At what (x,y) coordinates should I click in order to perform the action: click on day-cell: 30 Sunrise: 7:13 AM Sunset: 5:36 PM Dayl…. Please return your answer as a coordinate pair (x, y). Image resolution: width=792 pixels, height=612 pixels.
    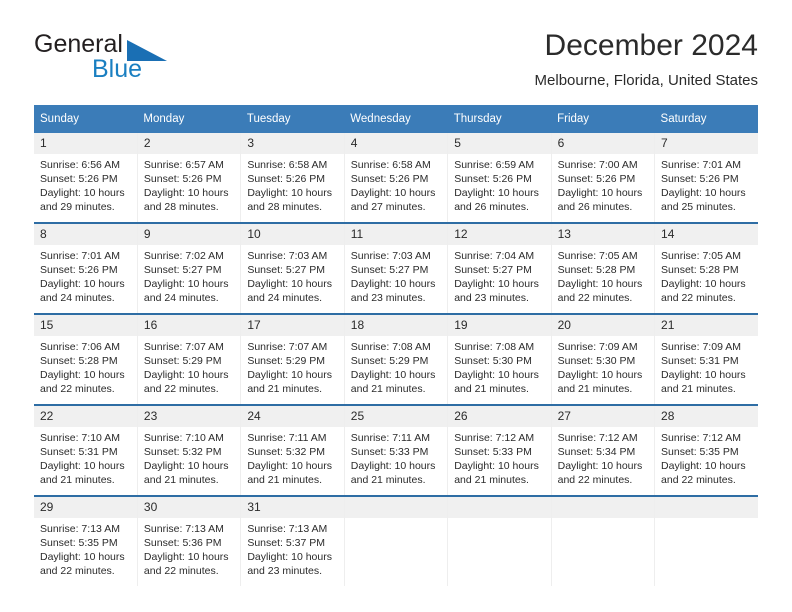
    Looking at the image, I should click on (189, 541).